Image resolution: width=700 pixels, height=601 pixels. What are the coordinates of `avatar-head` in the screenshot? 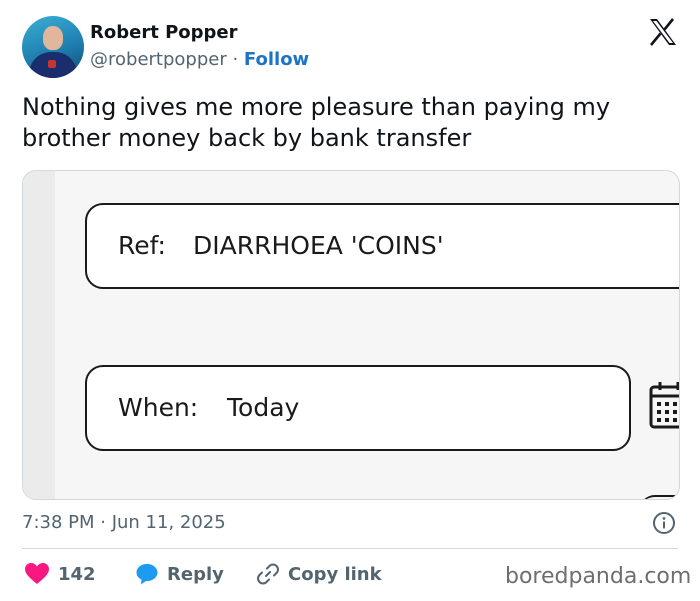 It's located at (53, 38).